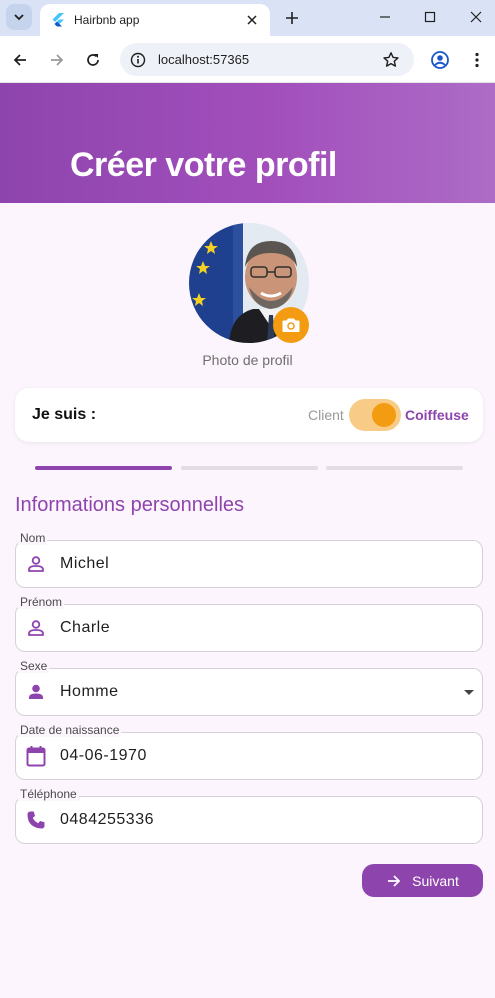 The height and width of the screenshot is (998, 495). What do you see at coordinates (58, 20) in the screenshot?
I see `flutter-icon` at bounding box center [58, 20].